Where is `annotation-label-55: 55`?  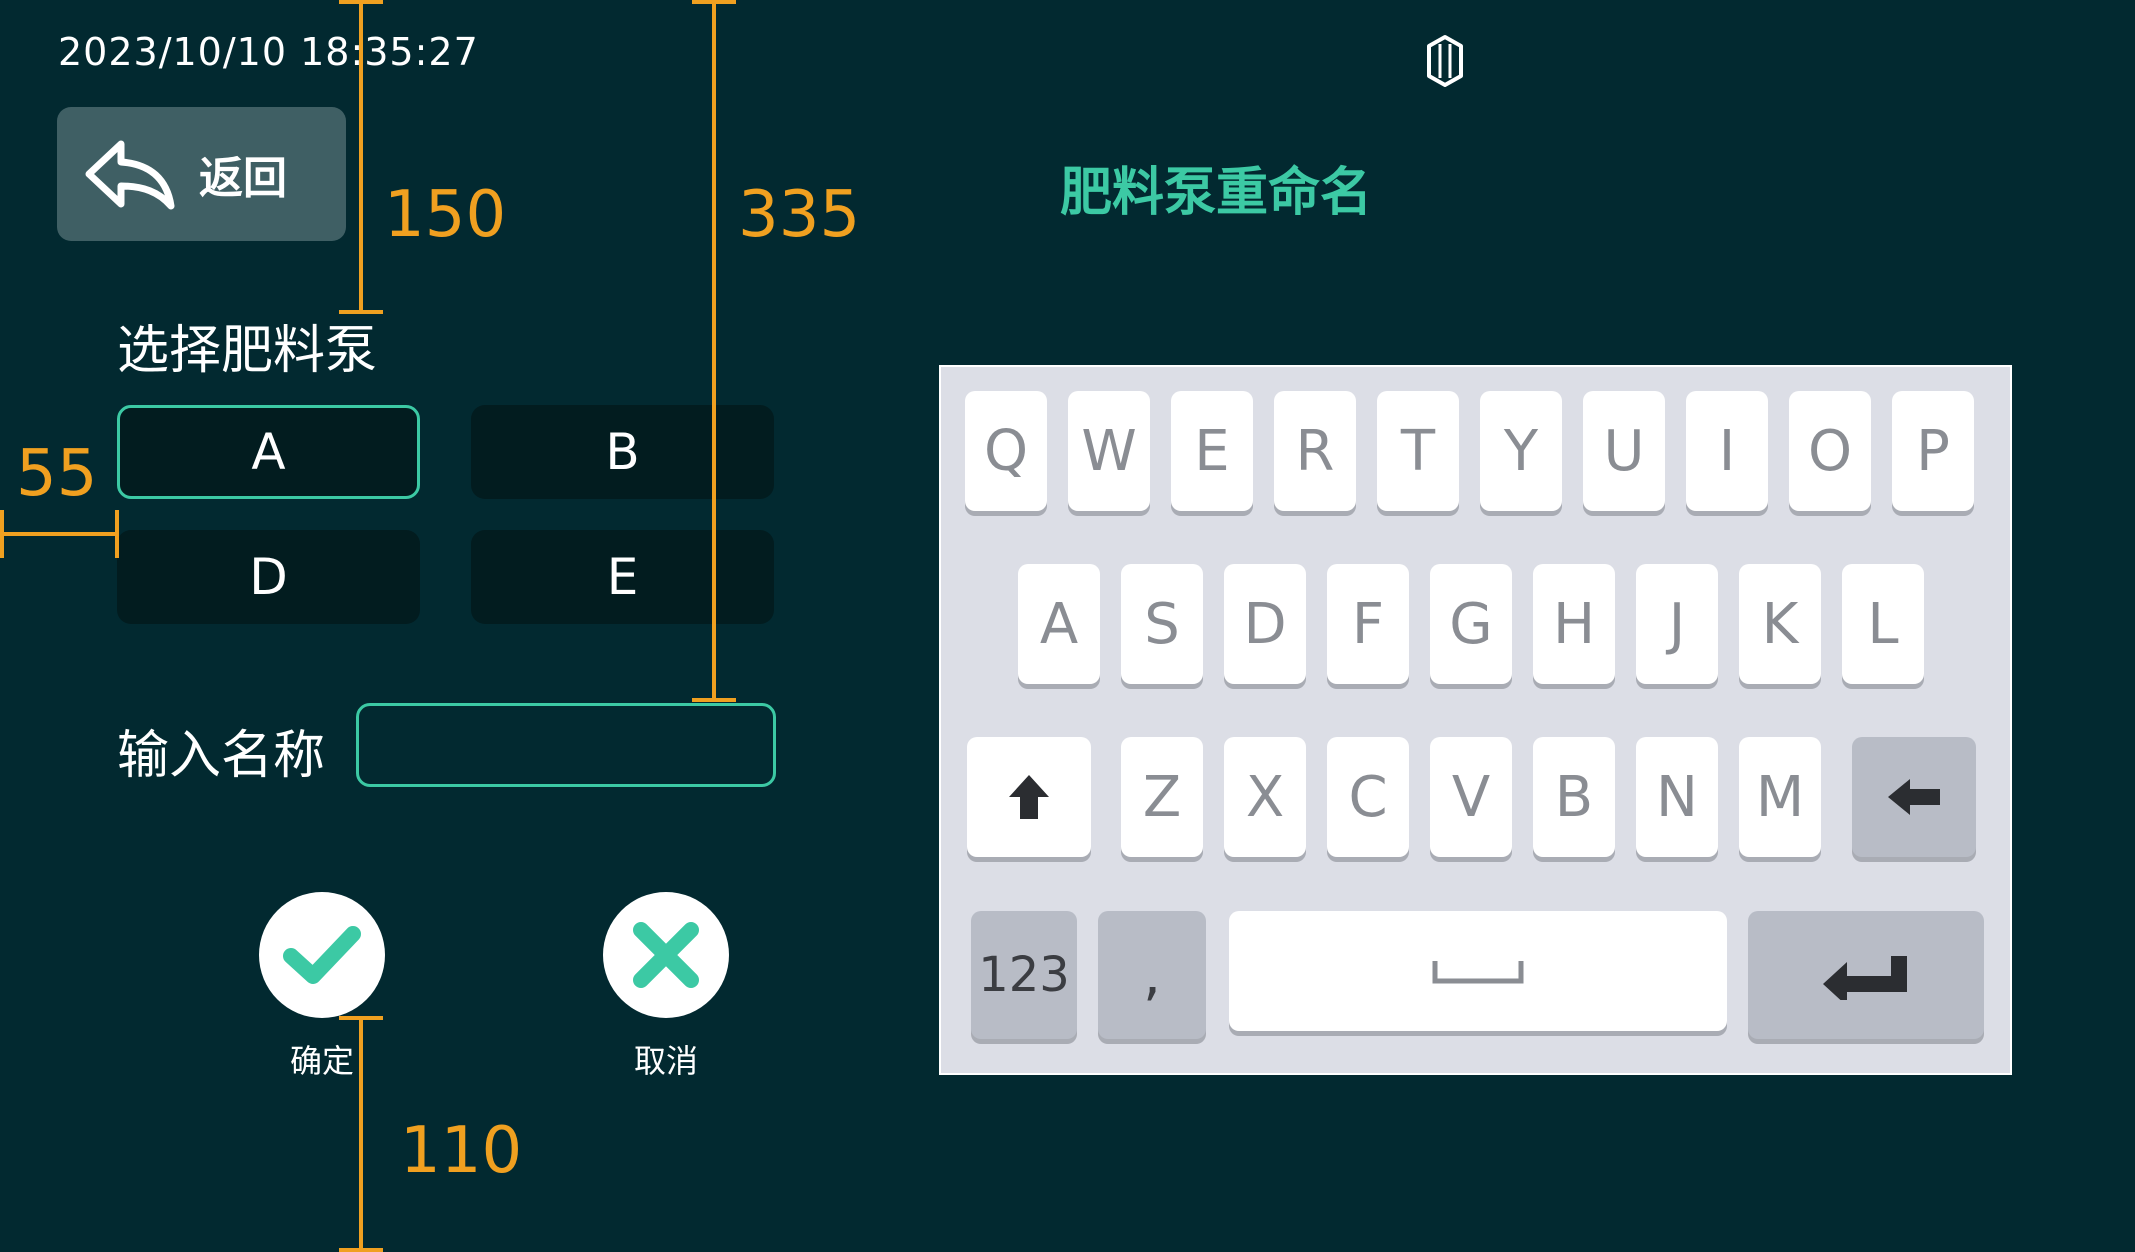 annotation-label-55: 55 is located at coordinates (57, 474).